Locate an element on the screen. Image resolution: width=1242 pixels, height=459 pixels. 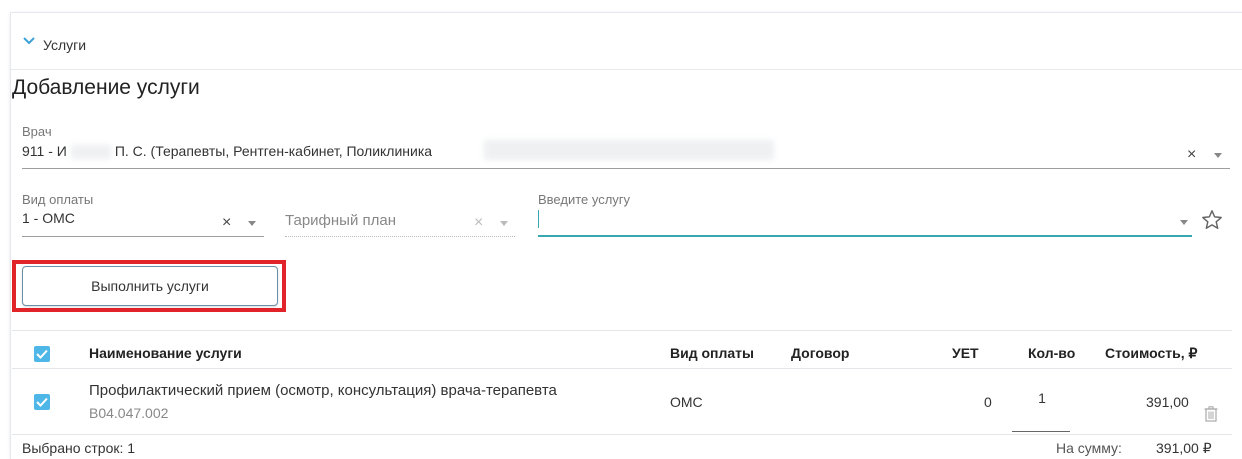
total-value: 391,00 ₽ is located at coordinates (1184, 448).